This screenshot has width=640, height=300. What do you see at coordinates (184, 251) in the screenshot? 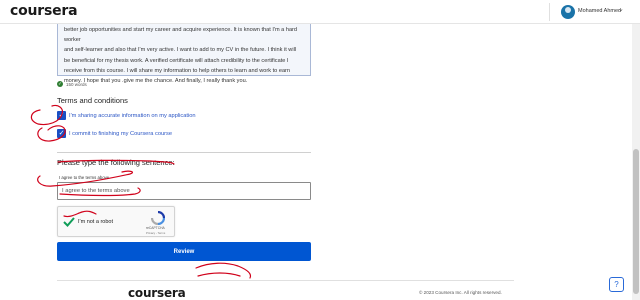
I see `review-button: Review` at bounding box center [184, 251].